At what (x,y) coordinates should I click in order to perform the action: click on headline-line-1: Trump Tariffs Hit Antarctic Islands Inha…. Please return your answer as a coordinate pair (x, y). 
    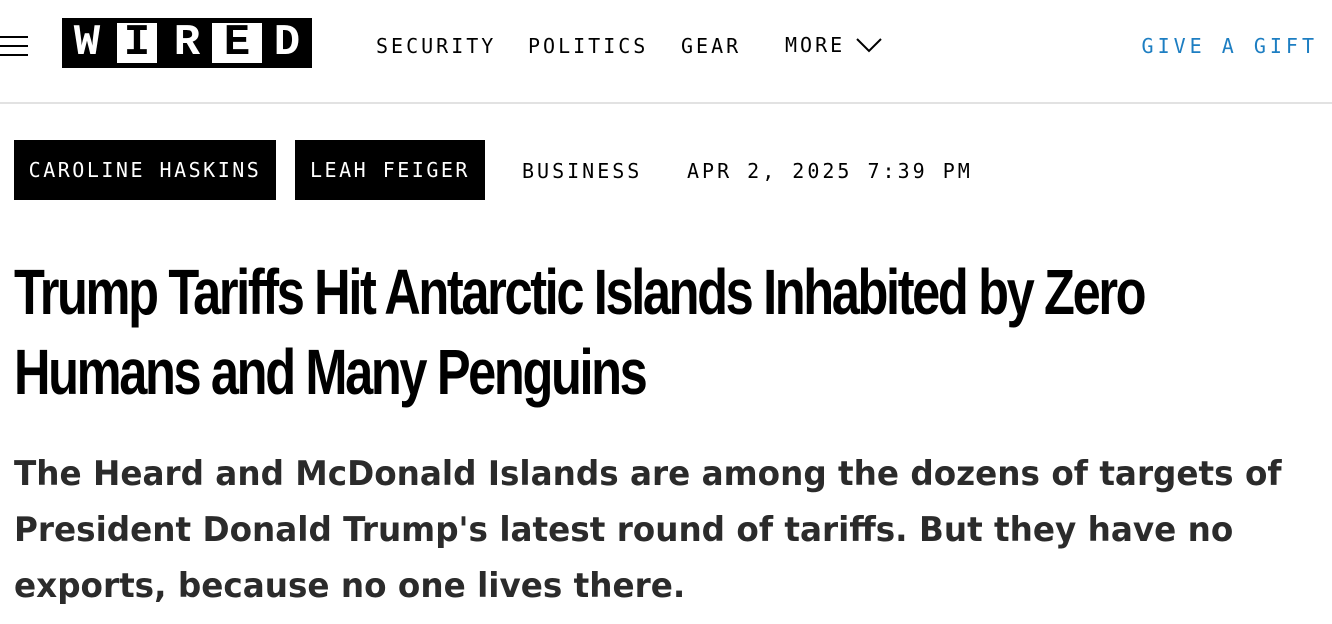
    Looking at the image, I should click on (580, 292).